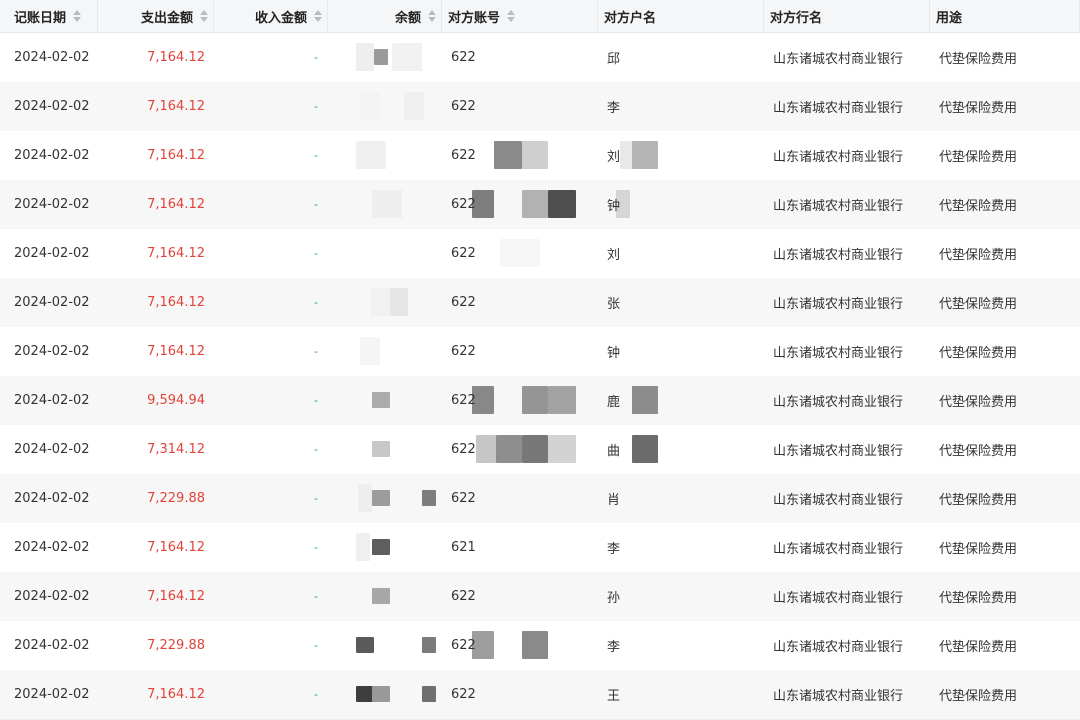 The height and width of the screenshot is (720, 1080). I want to click on column-header-label: 记账日期, so click(40, 18).